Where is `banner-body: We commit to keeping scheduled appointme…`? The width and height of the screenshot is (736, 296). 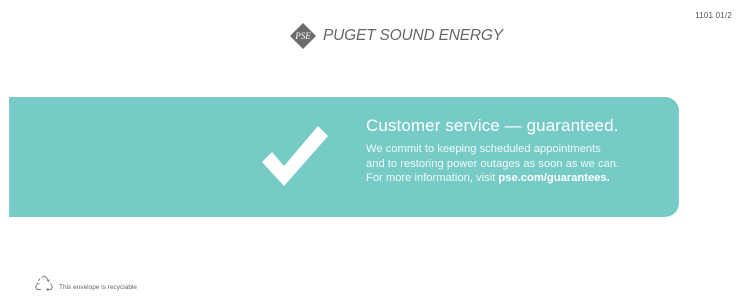 banner-body: We commit to keeping scheduled appointme… is located at coordinates (521, 164).